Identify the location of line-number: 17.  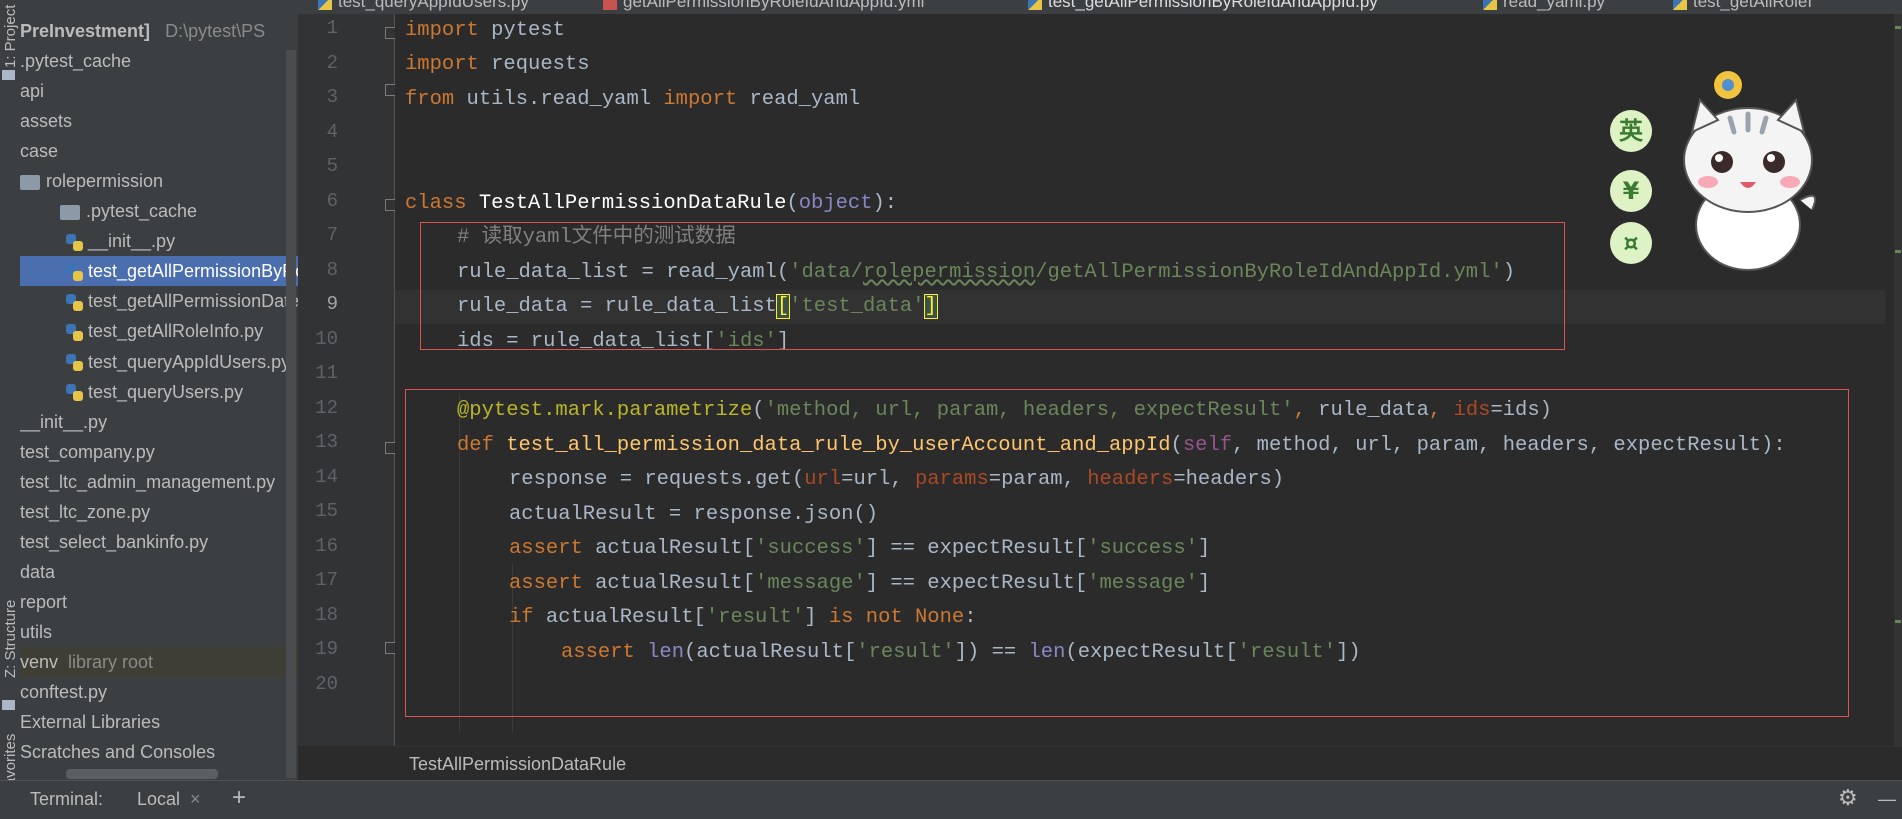
(326, 580).